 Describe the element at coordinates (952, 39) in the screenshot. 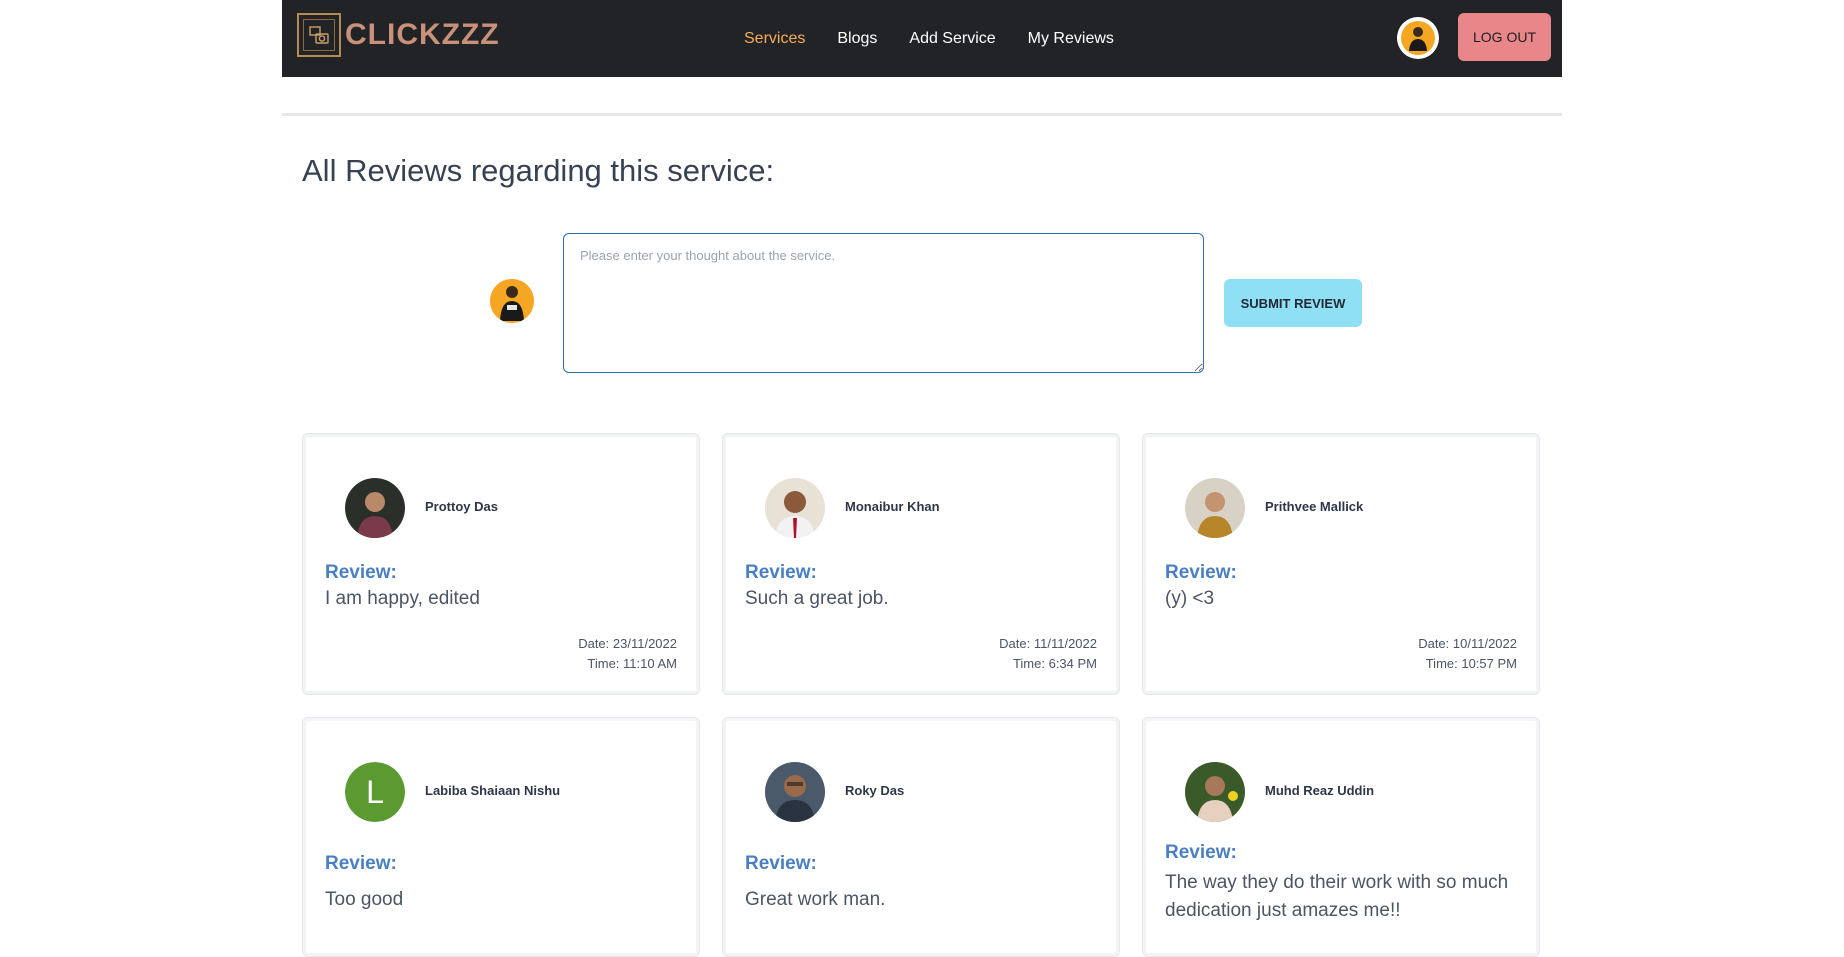

I see `nav-link-add-service: Add Service` at that location.